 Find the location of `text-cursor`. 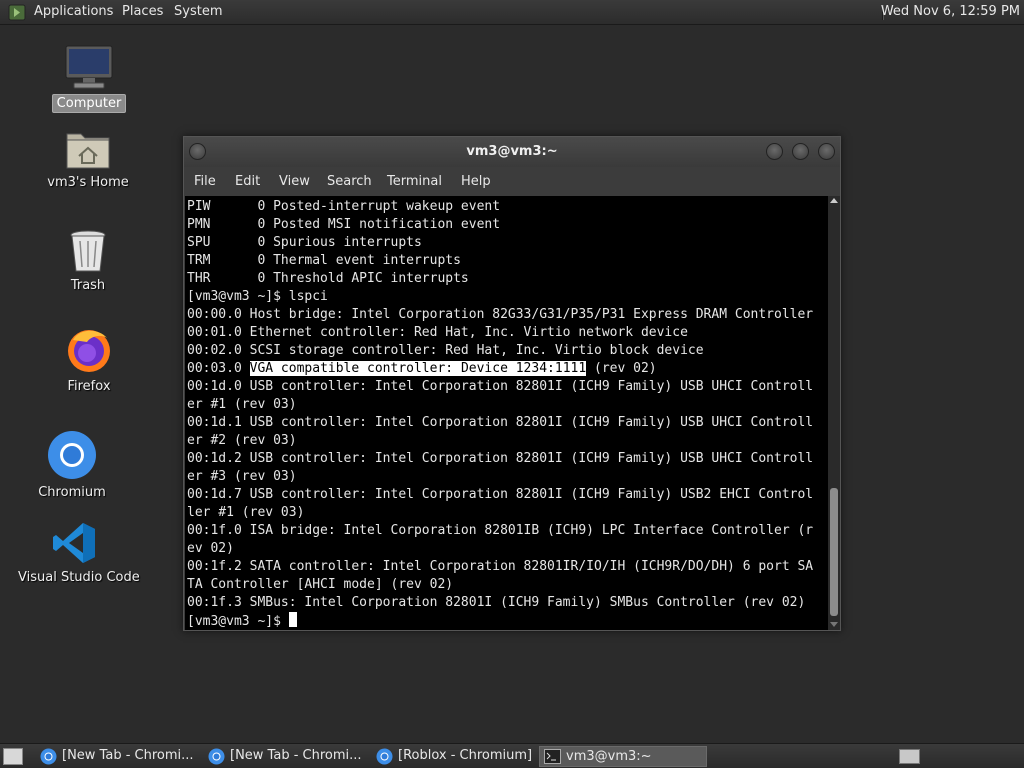

text-cursor is located at coordinates (292, 619).